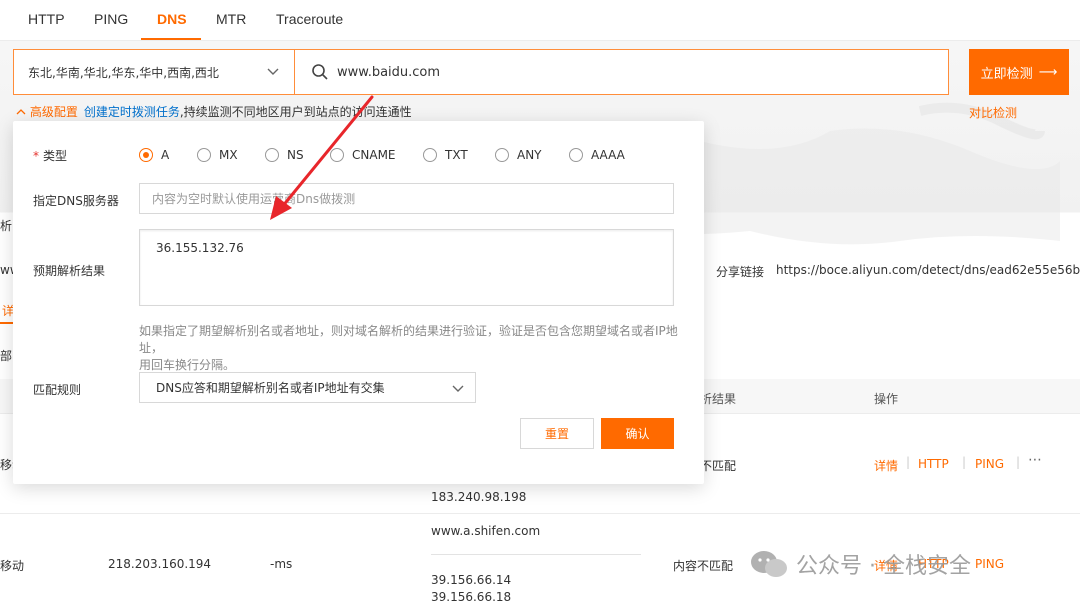  Describe the element at coordinates (993, 112) in the screenshot. I see `compare-link: 对比检测` at that location.